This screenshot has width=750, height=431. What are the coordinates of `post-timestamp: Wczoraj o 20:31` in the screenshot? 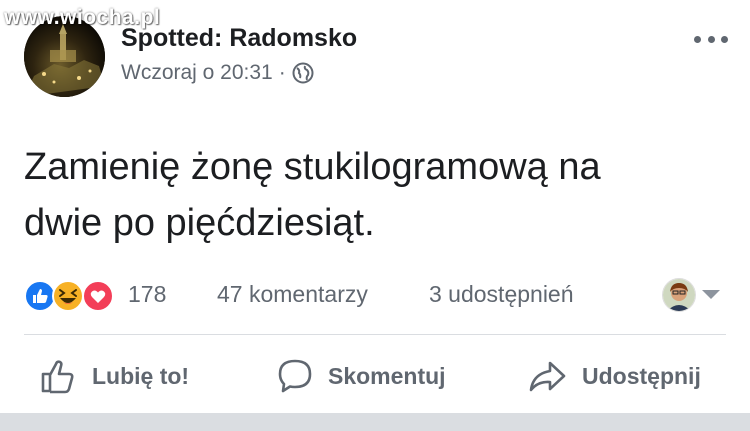 It's located at (197, 73).